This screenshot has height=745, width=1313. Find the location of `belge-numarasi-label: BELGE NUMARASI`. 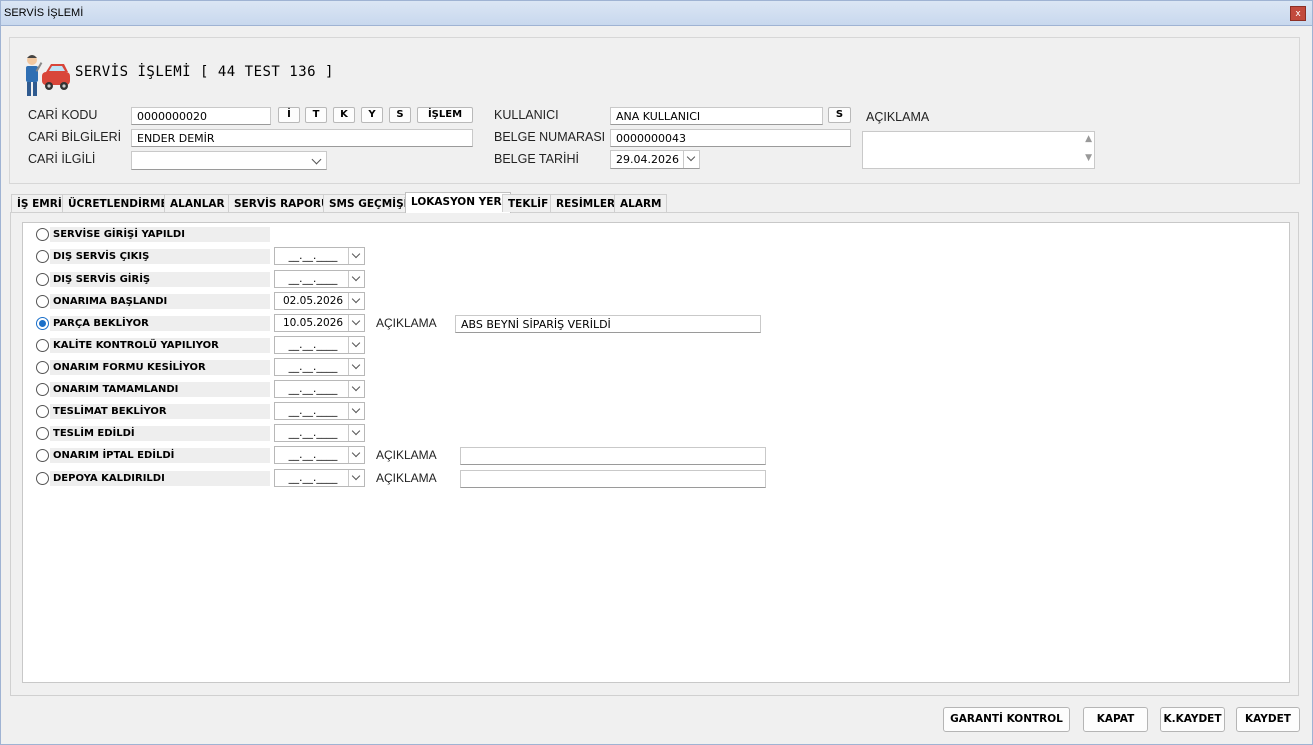

belge-numarasi-label: BELGE NUMARASI is located at coordinates (550, 137).